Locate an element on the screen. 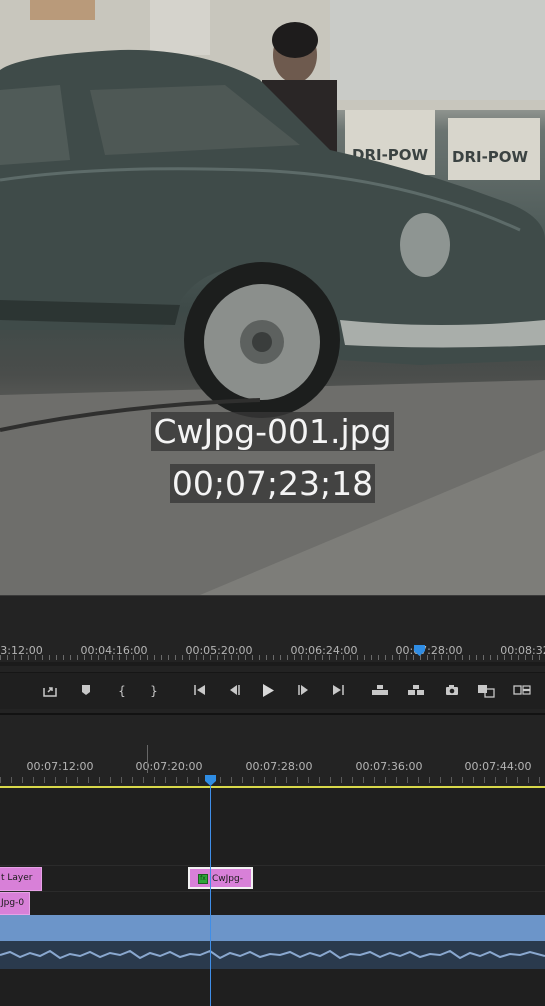  timeline-tick-label: 00:07:12:00 is located at coordinates (60, 766).